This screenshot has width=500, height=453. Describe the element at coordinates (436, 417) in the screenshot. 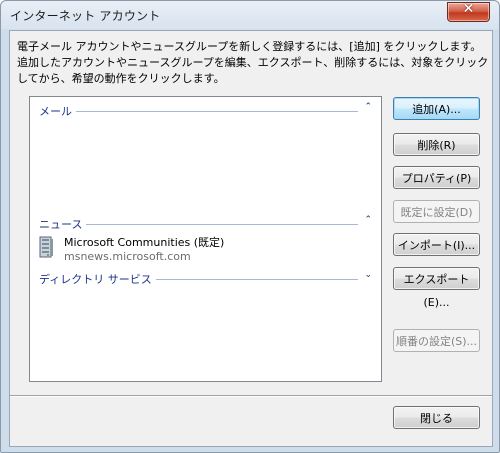

I see `close-button: 閉じる` at that location.